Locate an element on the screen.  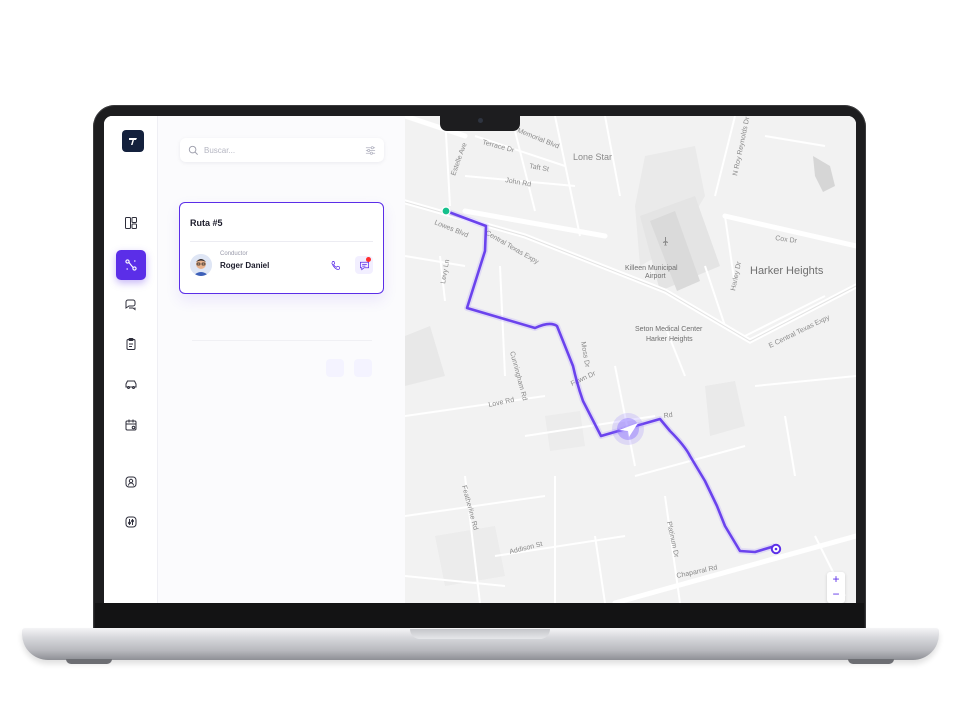
search-icon is located at coordinates (193, 150).